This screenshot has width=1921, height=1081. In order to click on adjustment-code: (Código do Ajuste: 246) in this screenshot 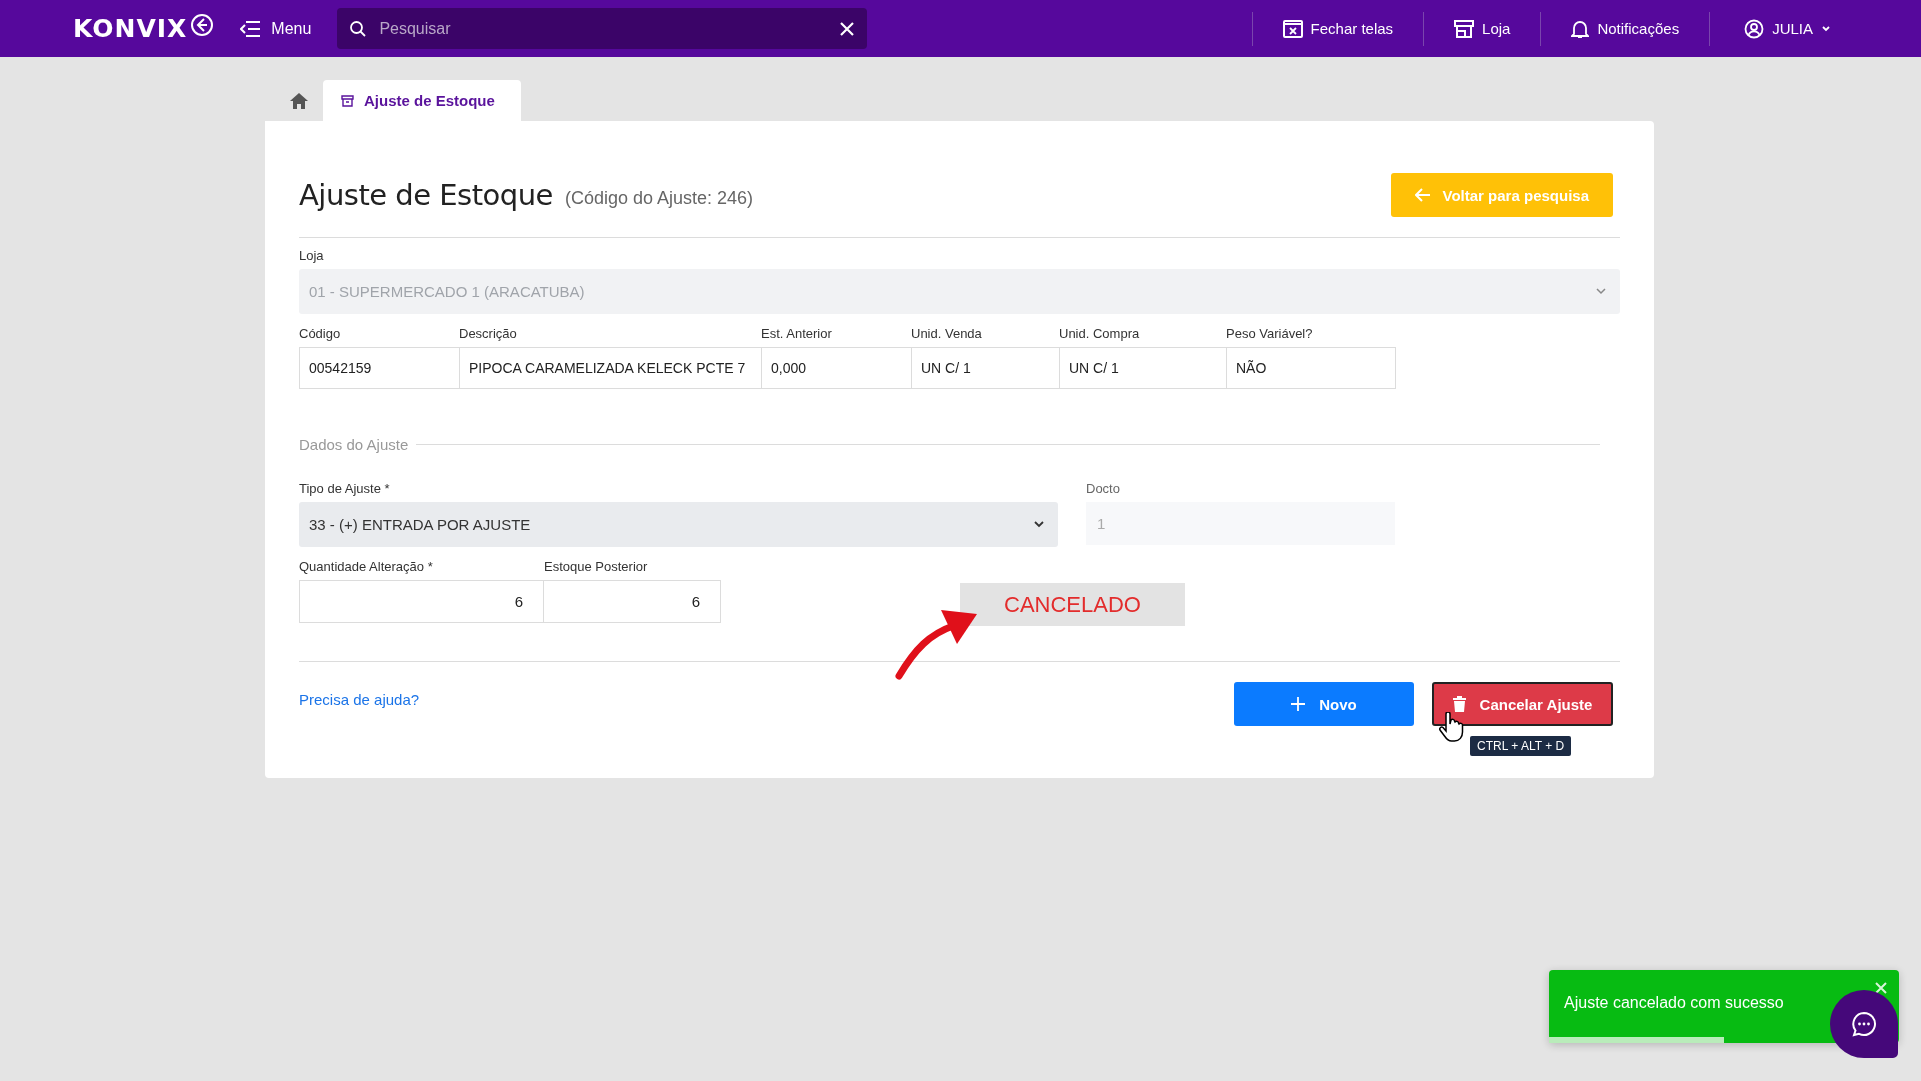, I will do `click(659, 198)`.